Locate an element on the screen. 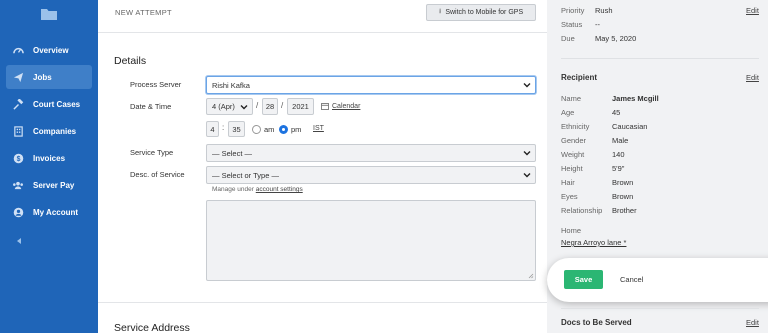 Image resolution: width=768 pixels, height=333 pixels. home-address-link: Negra Arroyo lane * is located at coordinates (593, 242).